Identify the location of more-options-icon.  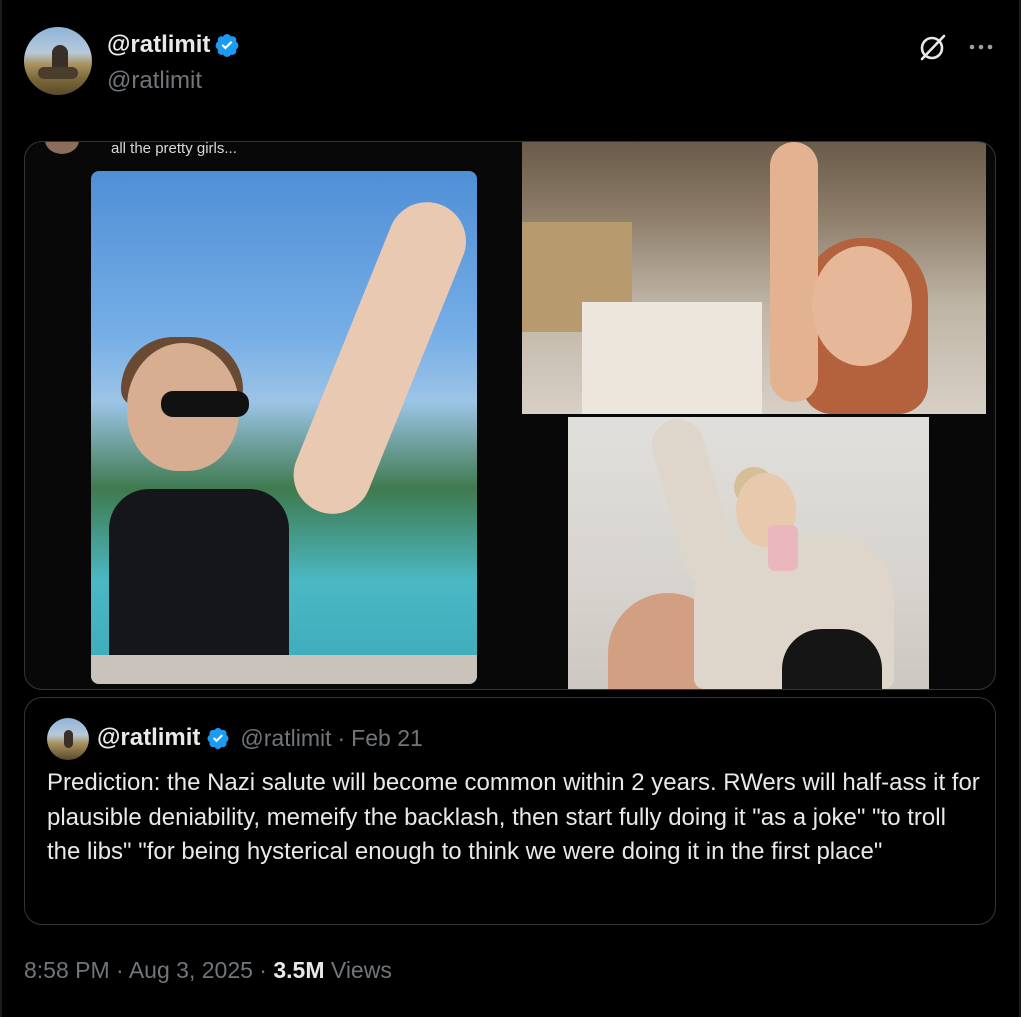
(981, 47).